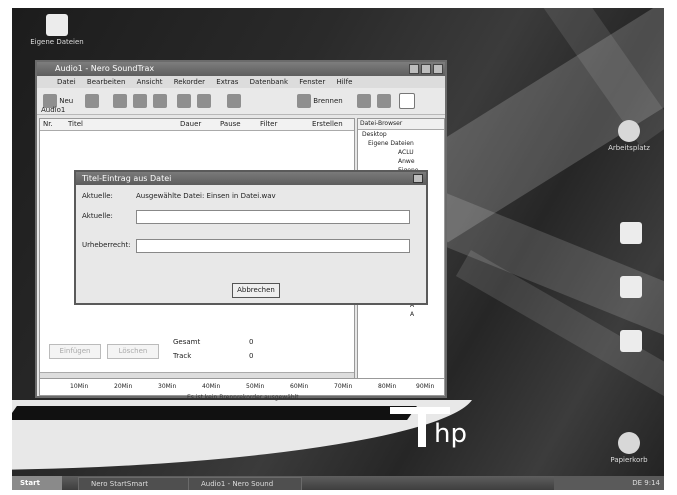  What do you see at coordinates (75, 124) in the screenshot?
I see `column-header: Titel` at bounding box center [75, 124].